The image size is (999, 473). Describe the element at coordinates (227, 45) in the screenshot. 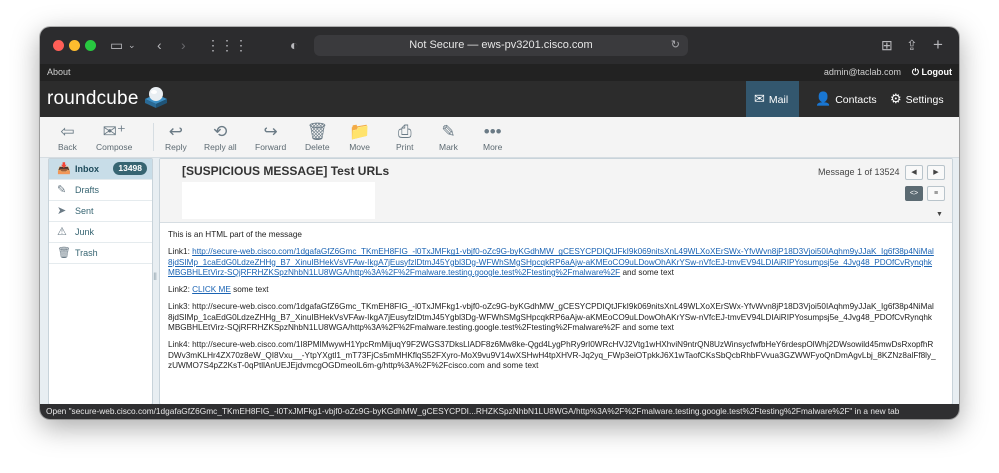

I see `tab-overview-icon: ⋮⋮⋮` at that location.